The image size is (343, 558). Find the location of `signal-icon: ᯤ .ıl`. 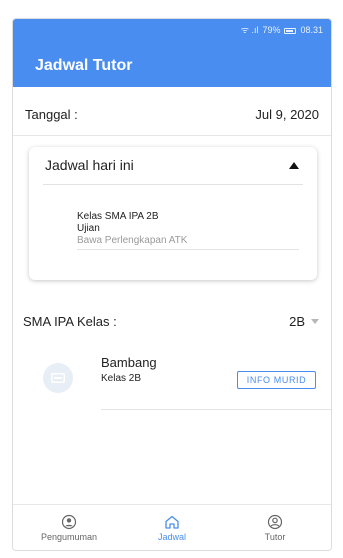

signal-icon: ᯤ .ıl is located at coordinates (249, 30).